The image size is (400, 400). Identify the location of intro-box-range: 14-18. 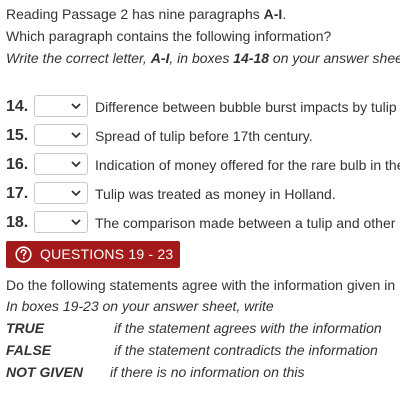
(251, 58).